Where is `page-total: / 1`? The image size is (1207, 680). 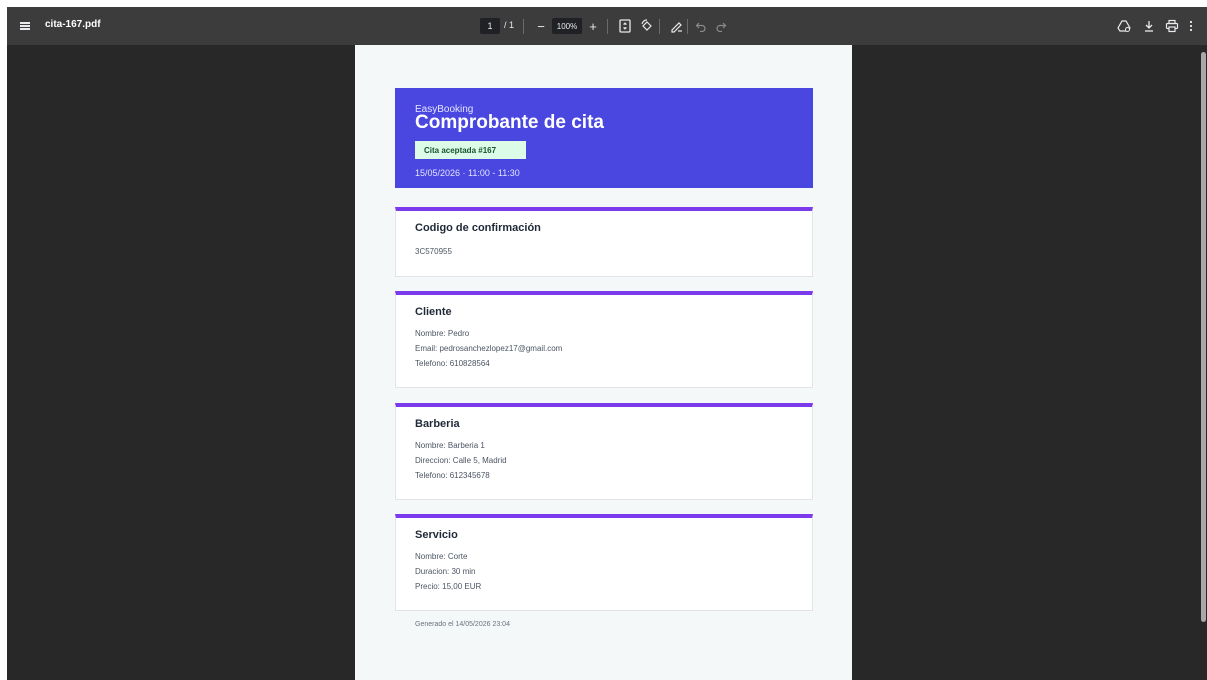 page-total: / 1 is located at coordinates (509, 25).